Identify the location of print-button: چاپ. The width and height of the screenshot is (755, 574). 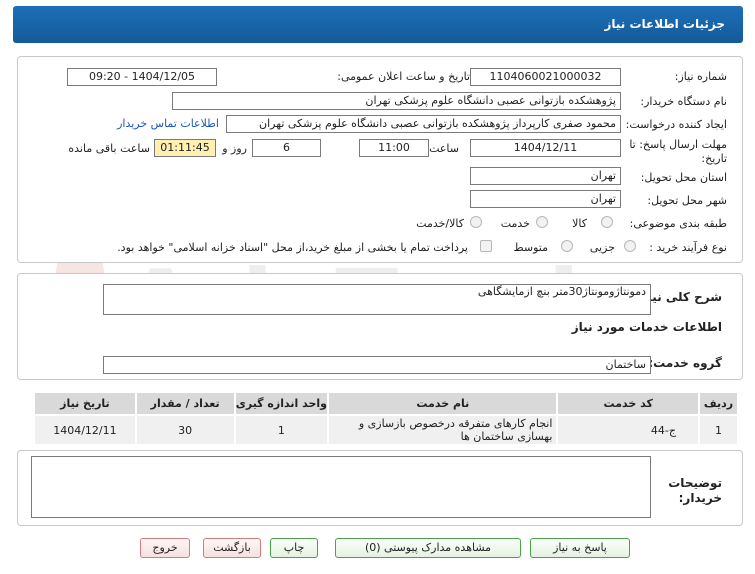
(294, 548).